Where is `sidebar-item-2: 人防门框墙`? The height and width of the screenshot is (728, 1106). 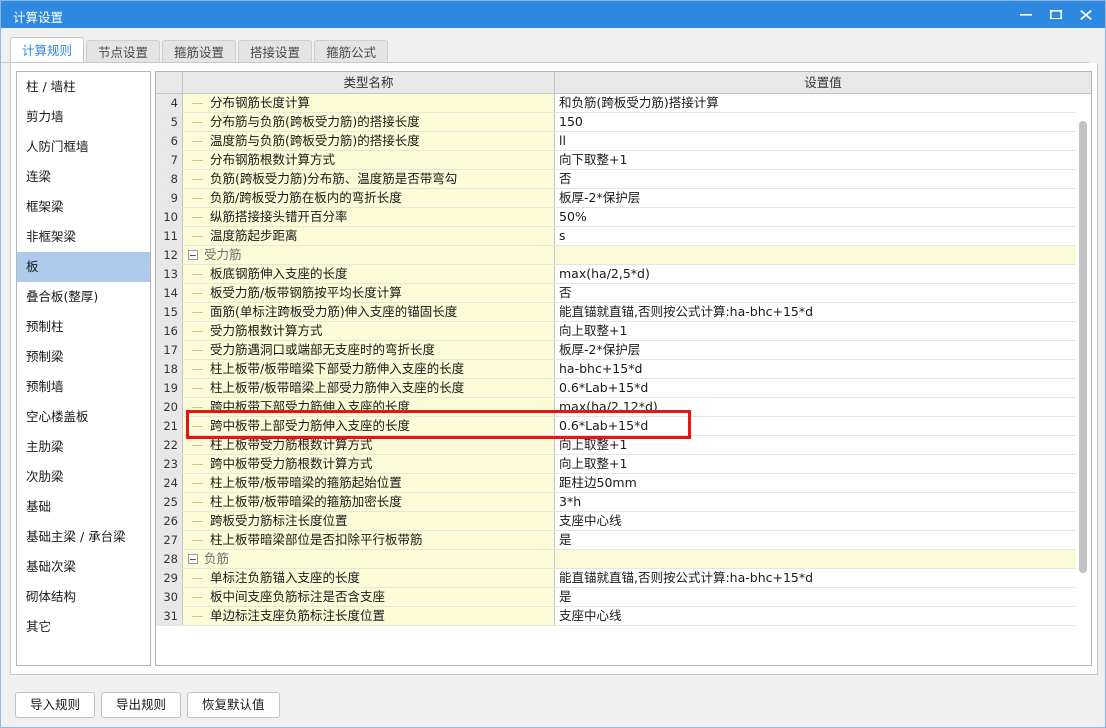
sidebar-item-2: 人防门框墙 is located at coordinates (83, 147).